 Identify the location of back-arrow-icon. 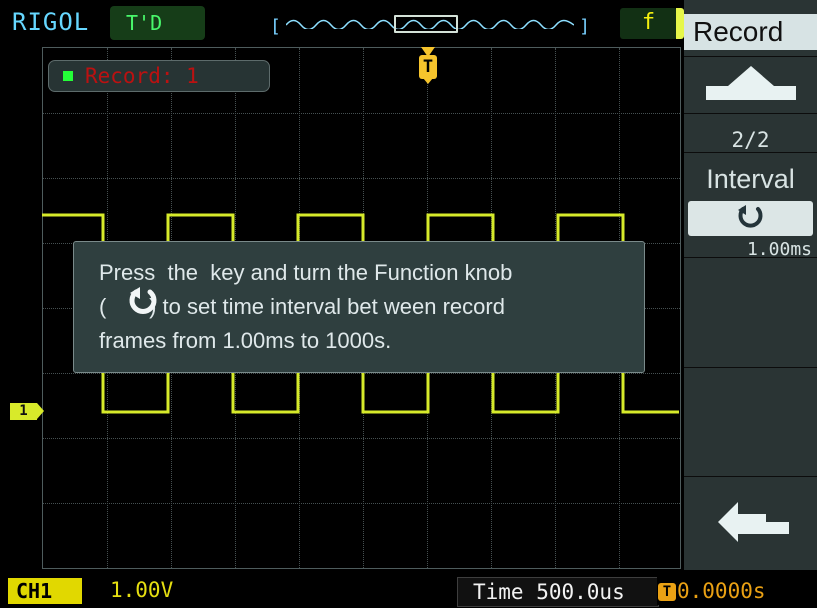
(751, 522).